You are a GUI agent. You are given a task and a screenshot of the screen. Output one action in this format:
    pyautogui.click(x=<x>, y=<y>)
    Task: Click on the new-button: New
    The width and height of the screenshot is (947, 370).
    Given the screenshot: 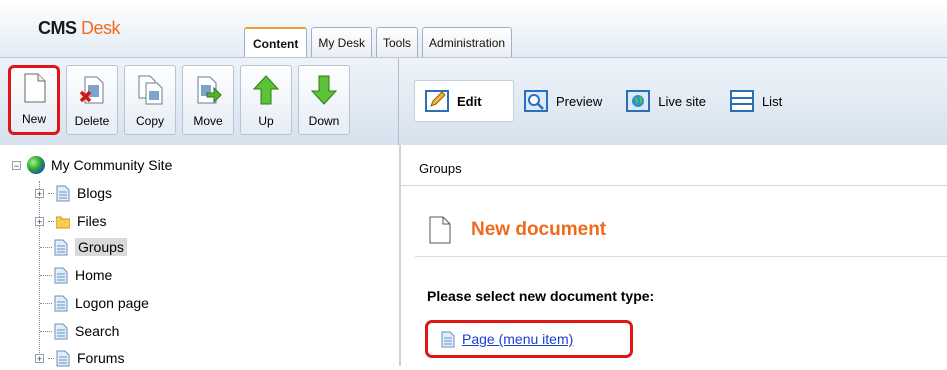 What is the action you would take?
    pyautogui.click(x=34, y=100)
    